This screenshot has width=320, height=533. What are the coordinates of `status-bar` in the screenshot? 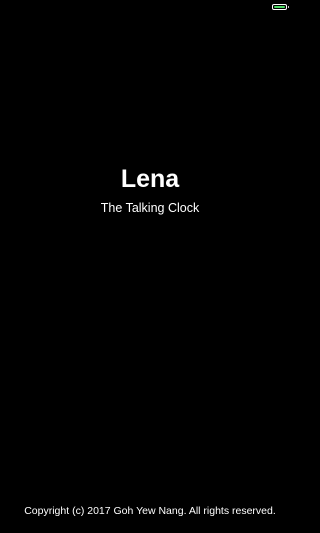 It's located at (150, 7).